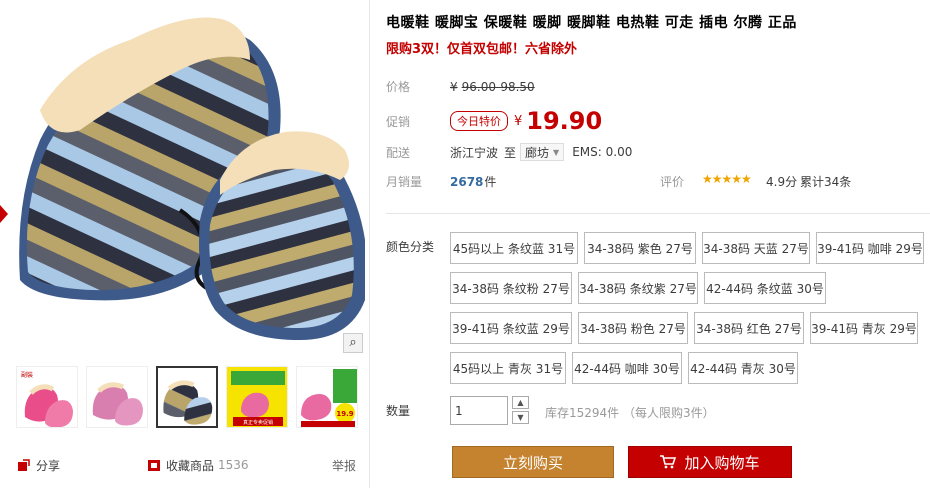  I want to click on promo-price: 19.90, so click(564, 121).